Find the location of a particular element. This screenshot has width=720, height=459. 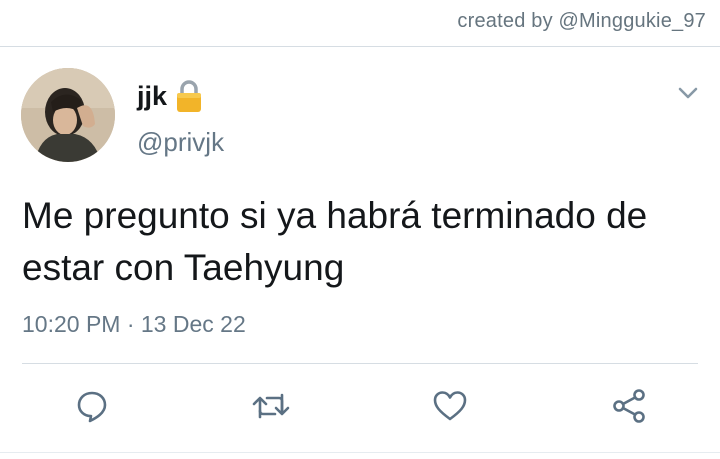

author-handle: @privjk is located at coordinates (180, 142).